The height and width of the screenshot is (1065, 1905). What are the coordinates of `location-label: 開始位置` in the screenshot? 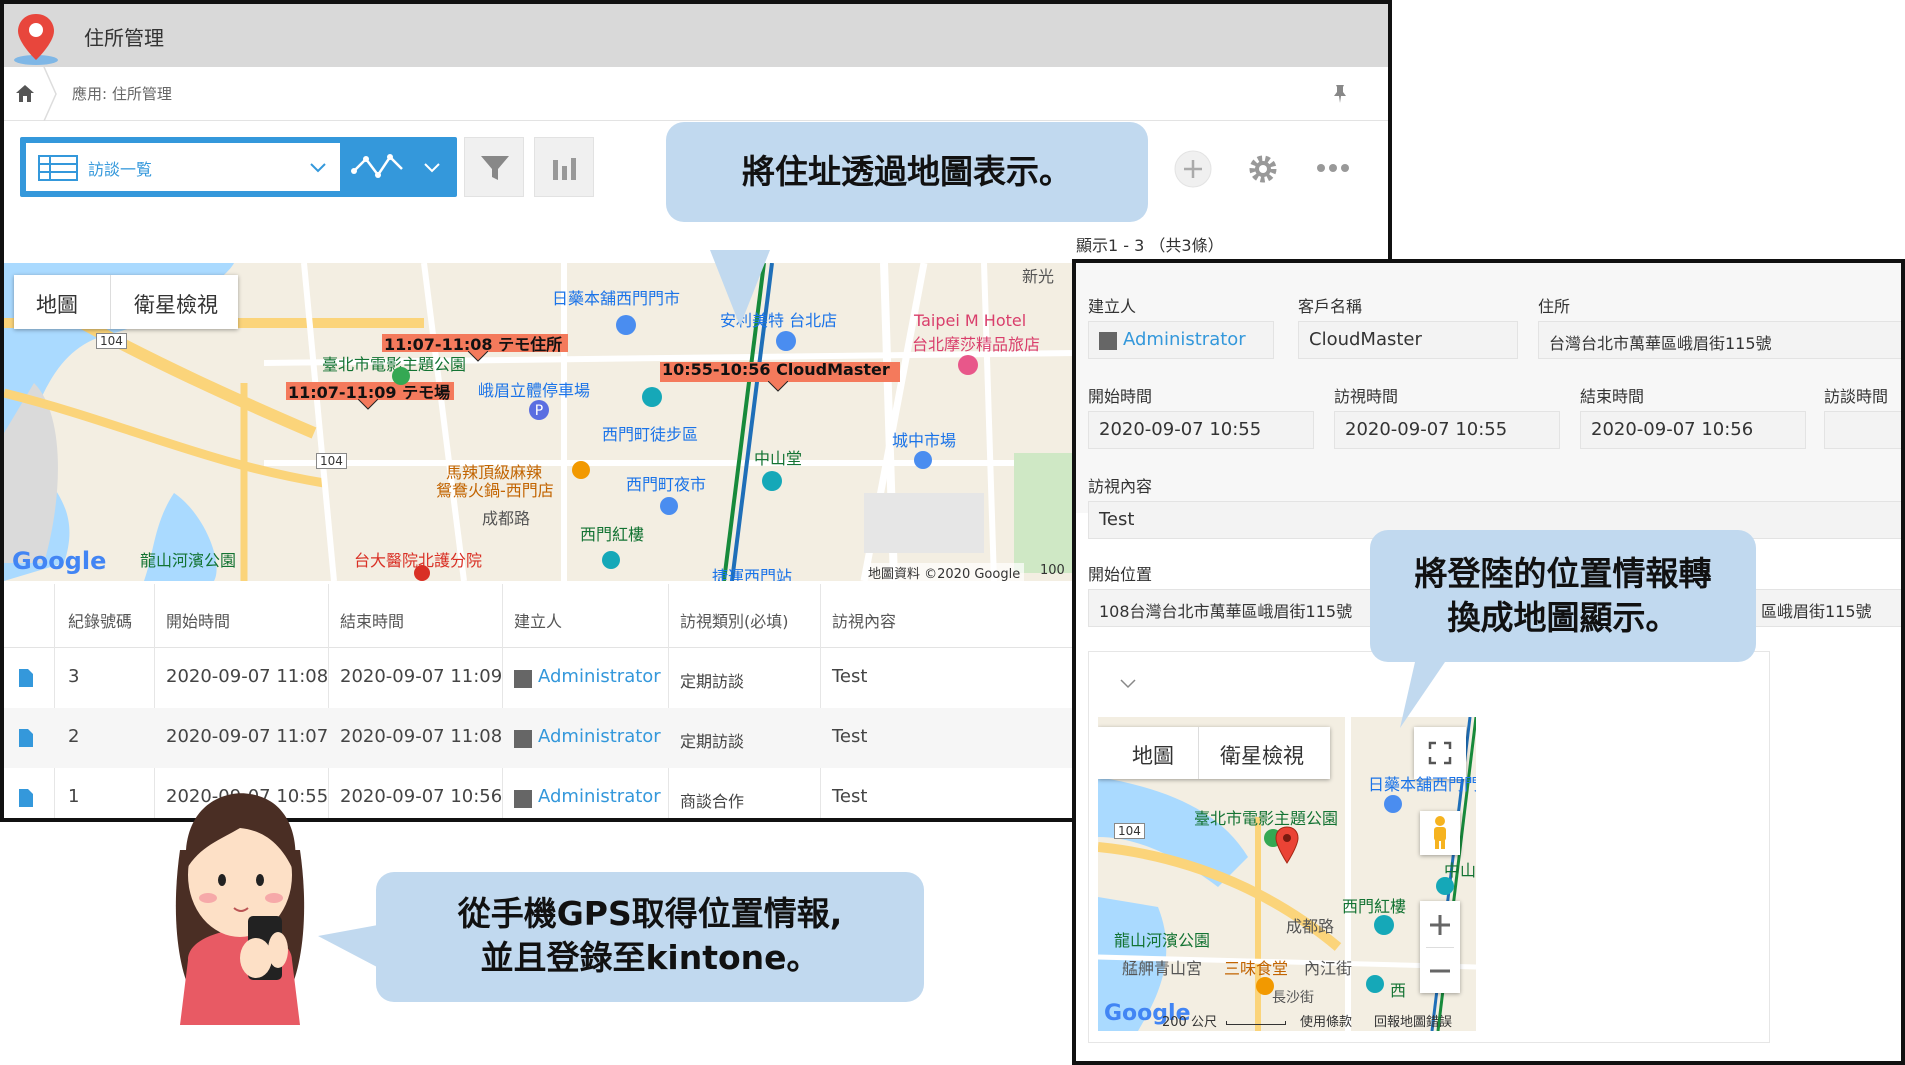 It's located at (1120, 574).